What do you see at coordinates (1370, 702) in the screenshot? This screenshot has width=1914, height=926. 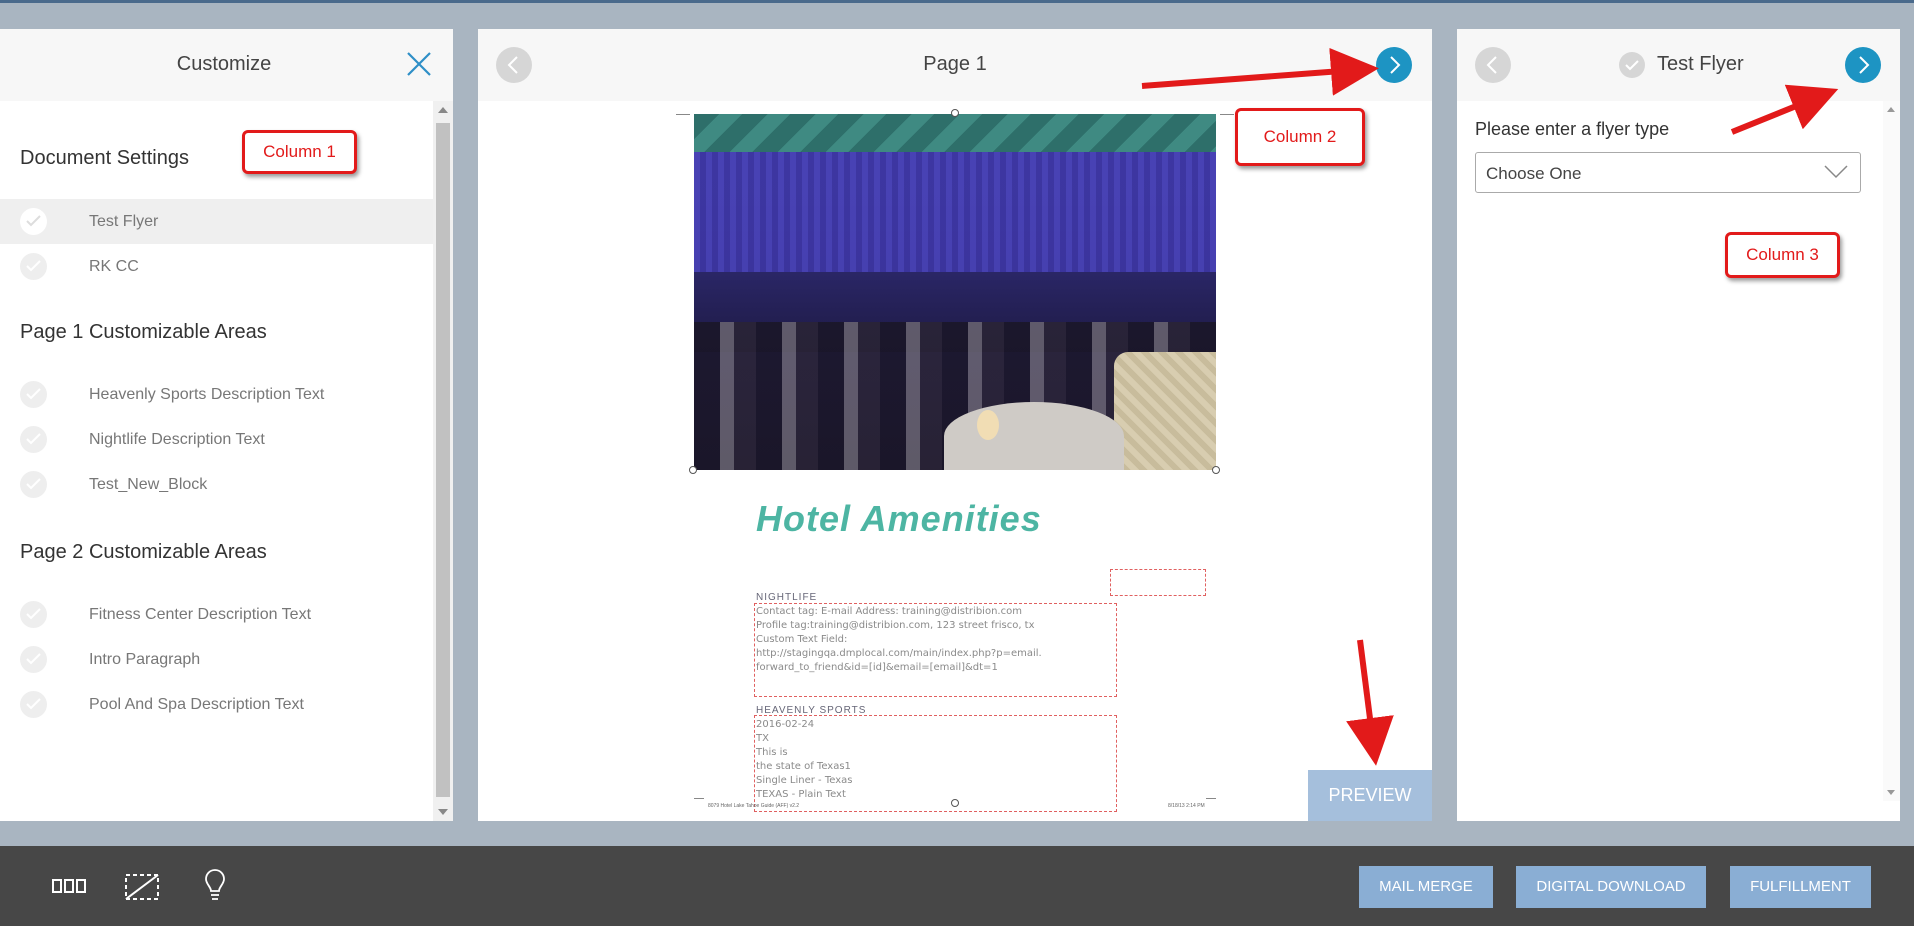 I see `arrow-to-preview` at bounding box center [1370, 702].